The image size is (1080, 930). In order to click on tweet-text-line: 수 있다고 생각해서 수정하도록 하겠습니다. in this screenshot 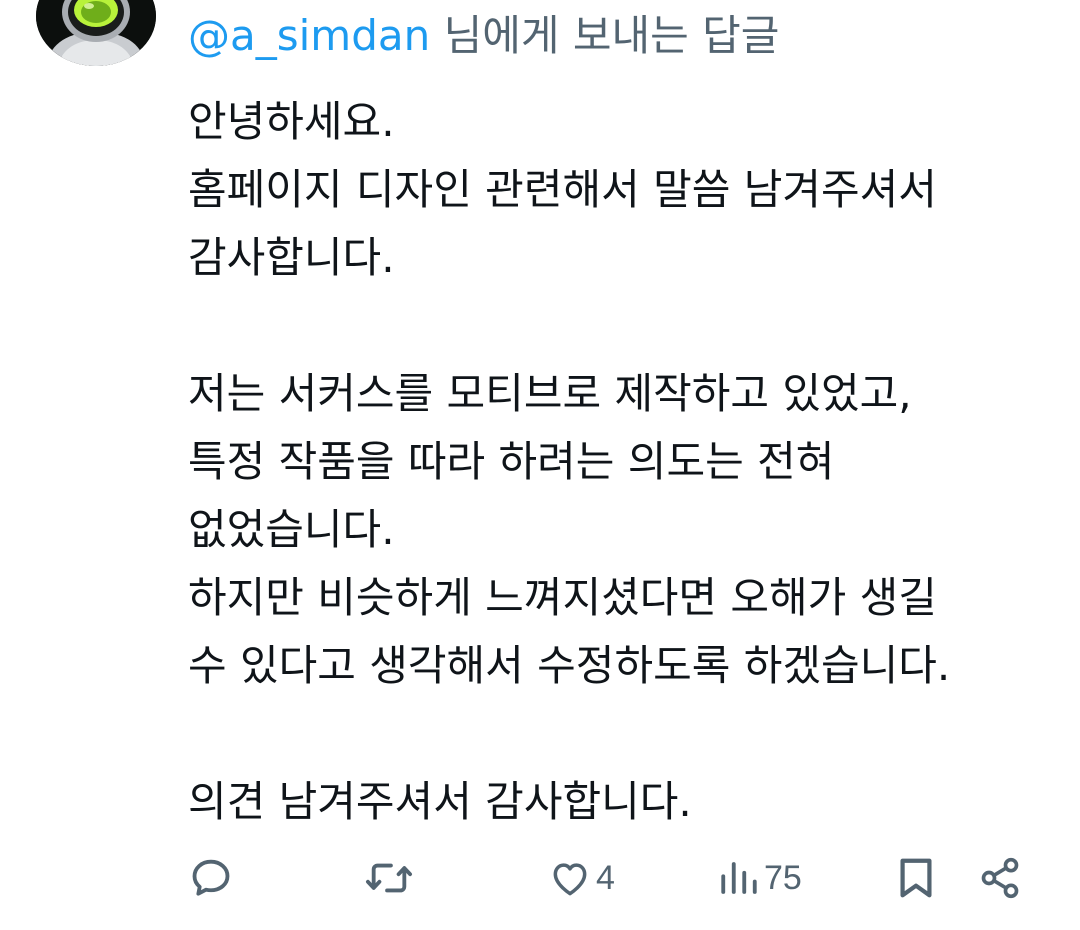, I will do `click(569, 665)`.